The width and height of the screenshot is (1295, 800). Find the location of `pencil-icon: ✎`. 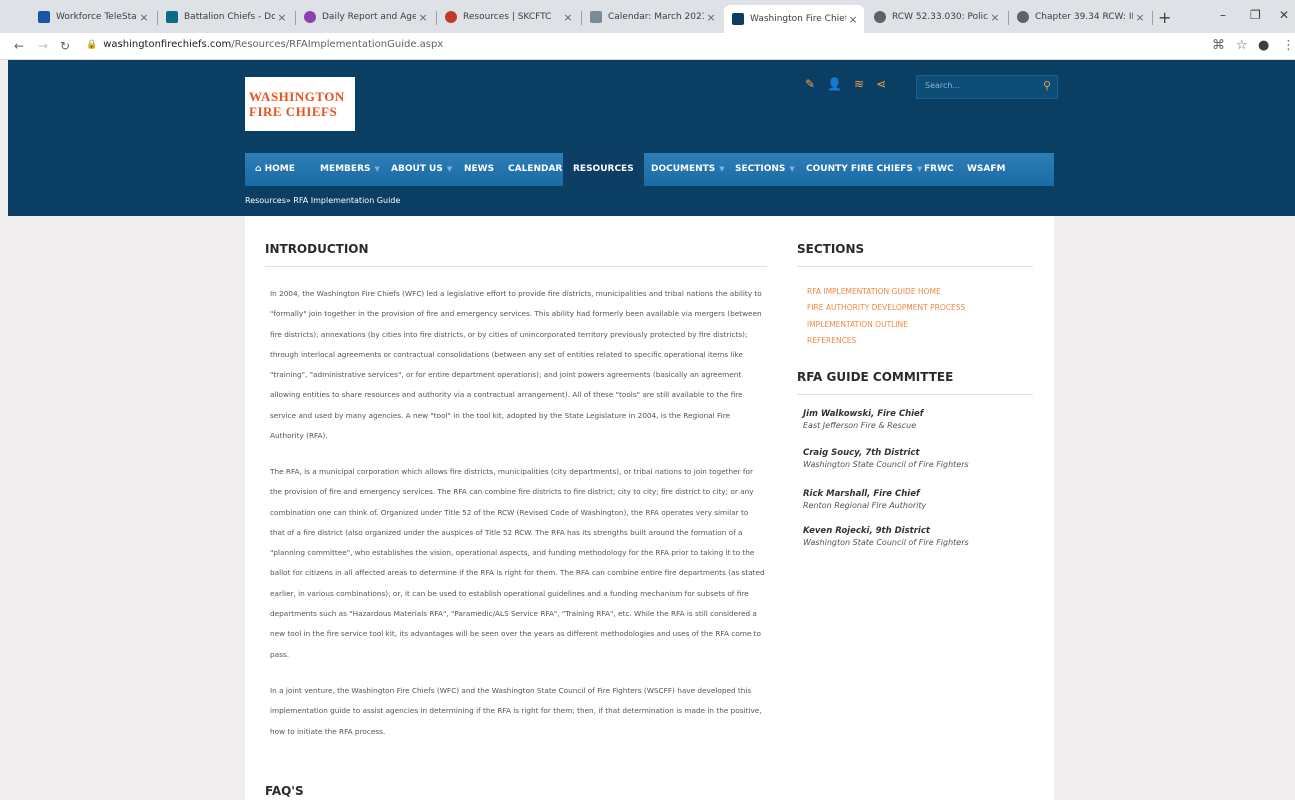

pencil-icon: ✎ is located at coordinates (810, 84).